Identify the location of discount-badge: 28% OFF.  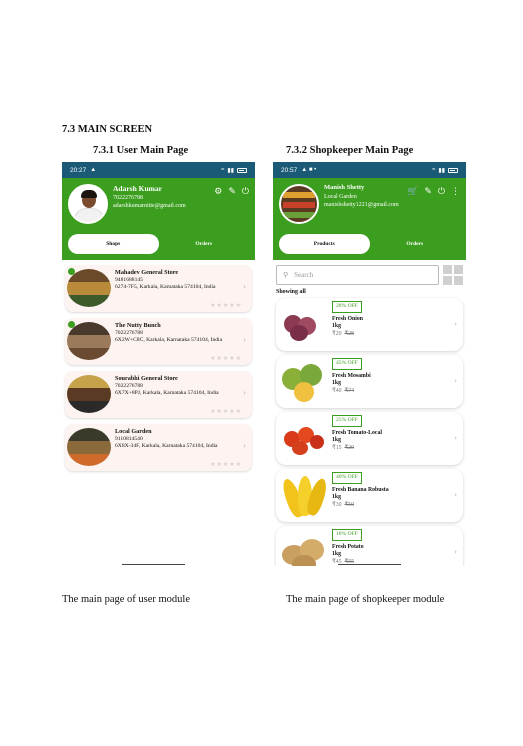
(347, 307).